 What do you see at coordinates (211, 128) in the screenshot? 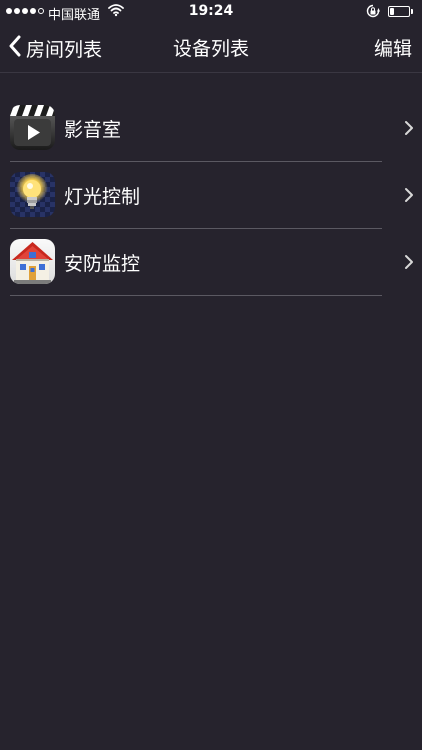
I see `list-item-media-room: 影音室` at bounding box center [211, 128].